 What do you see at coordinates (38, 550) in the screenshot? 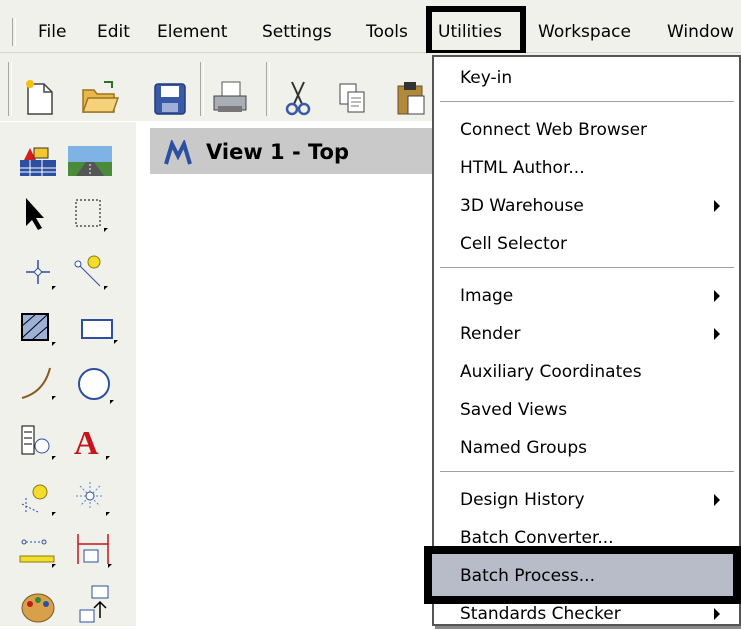
I see `measure-distance-icon` at bounding box center [38, 550].